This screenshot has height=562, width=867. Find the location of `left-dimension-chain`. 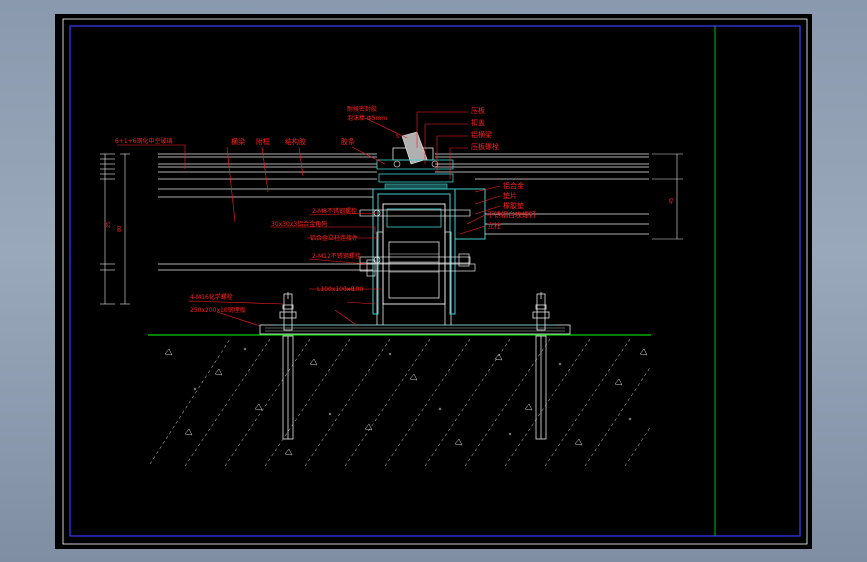

left-dimension-chain is located at coordinates (115, 229).